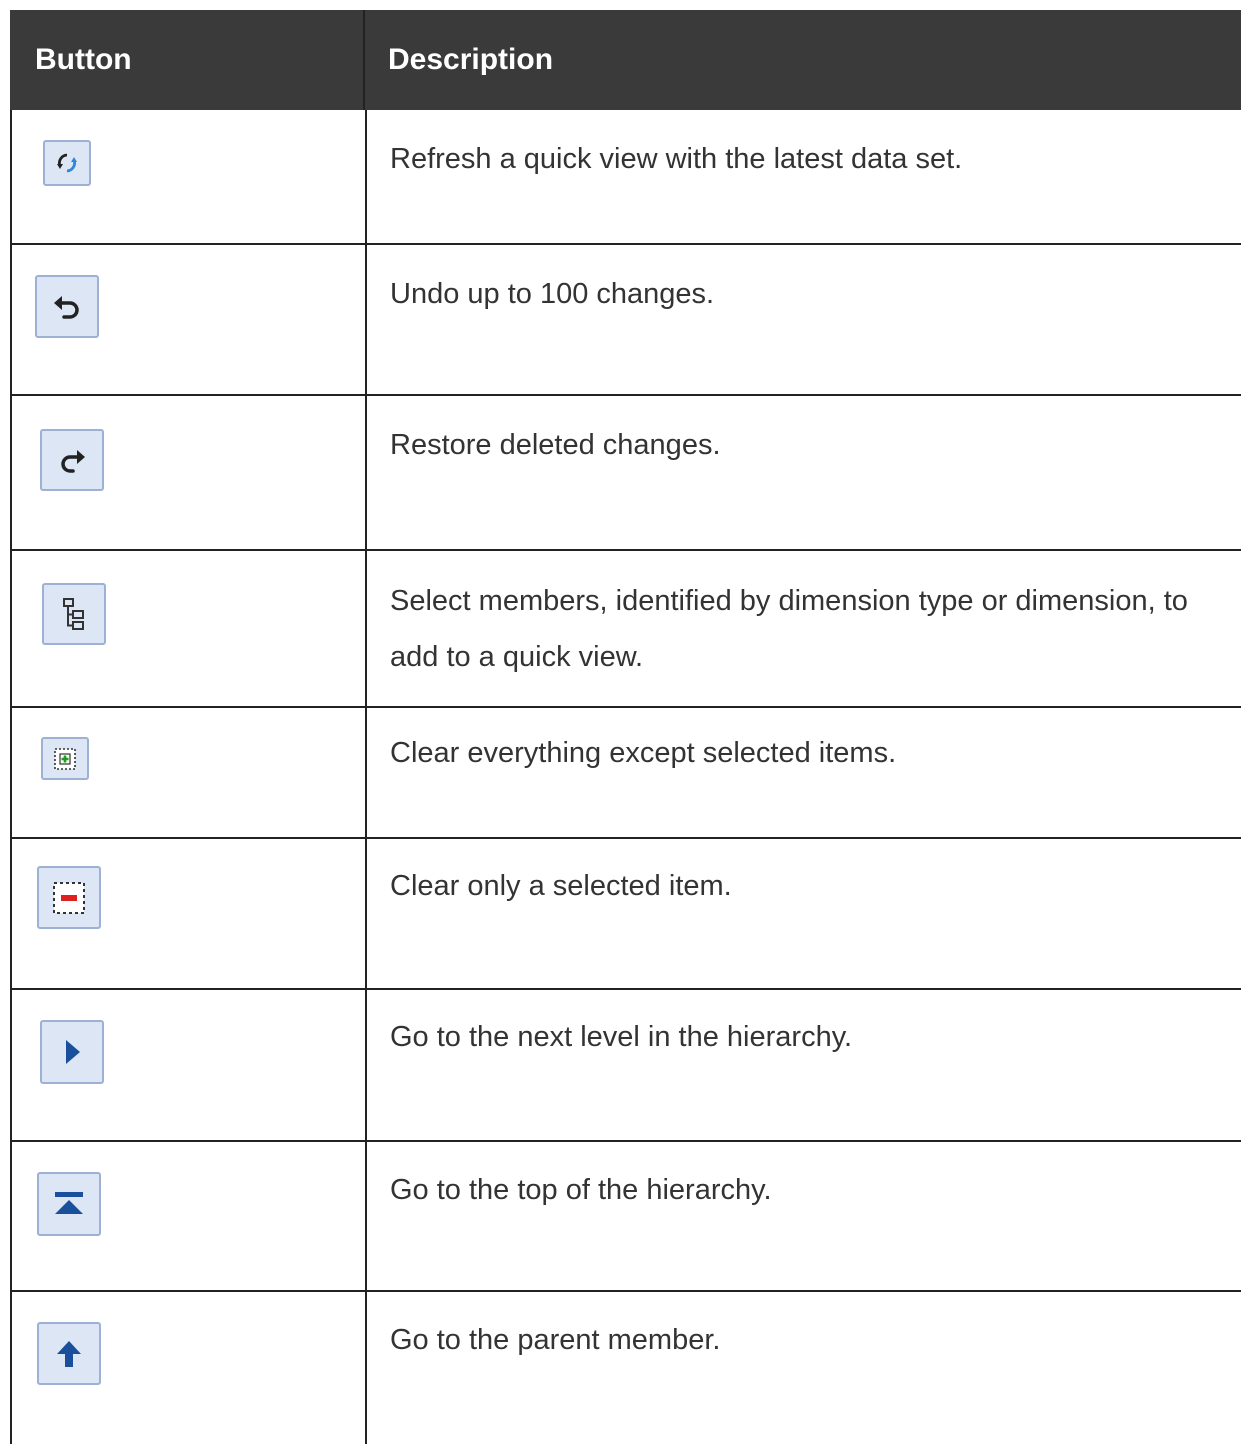 The width and height of the screenshot is (1241, 1444). I want to click on next-level-button, so click(72, 1052).